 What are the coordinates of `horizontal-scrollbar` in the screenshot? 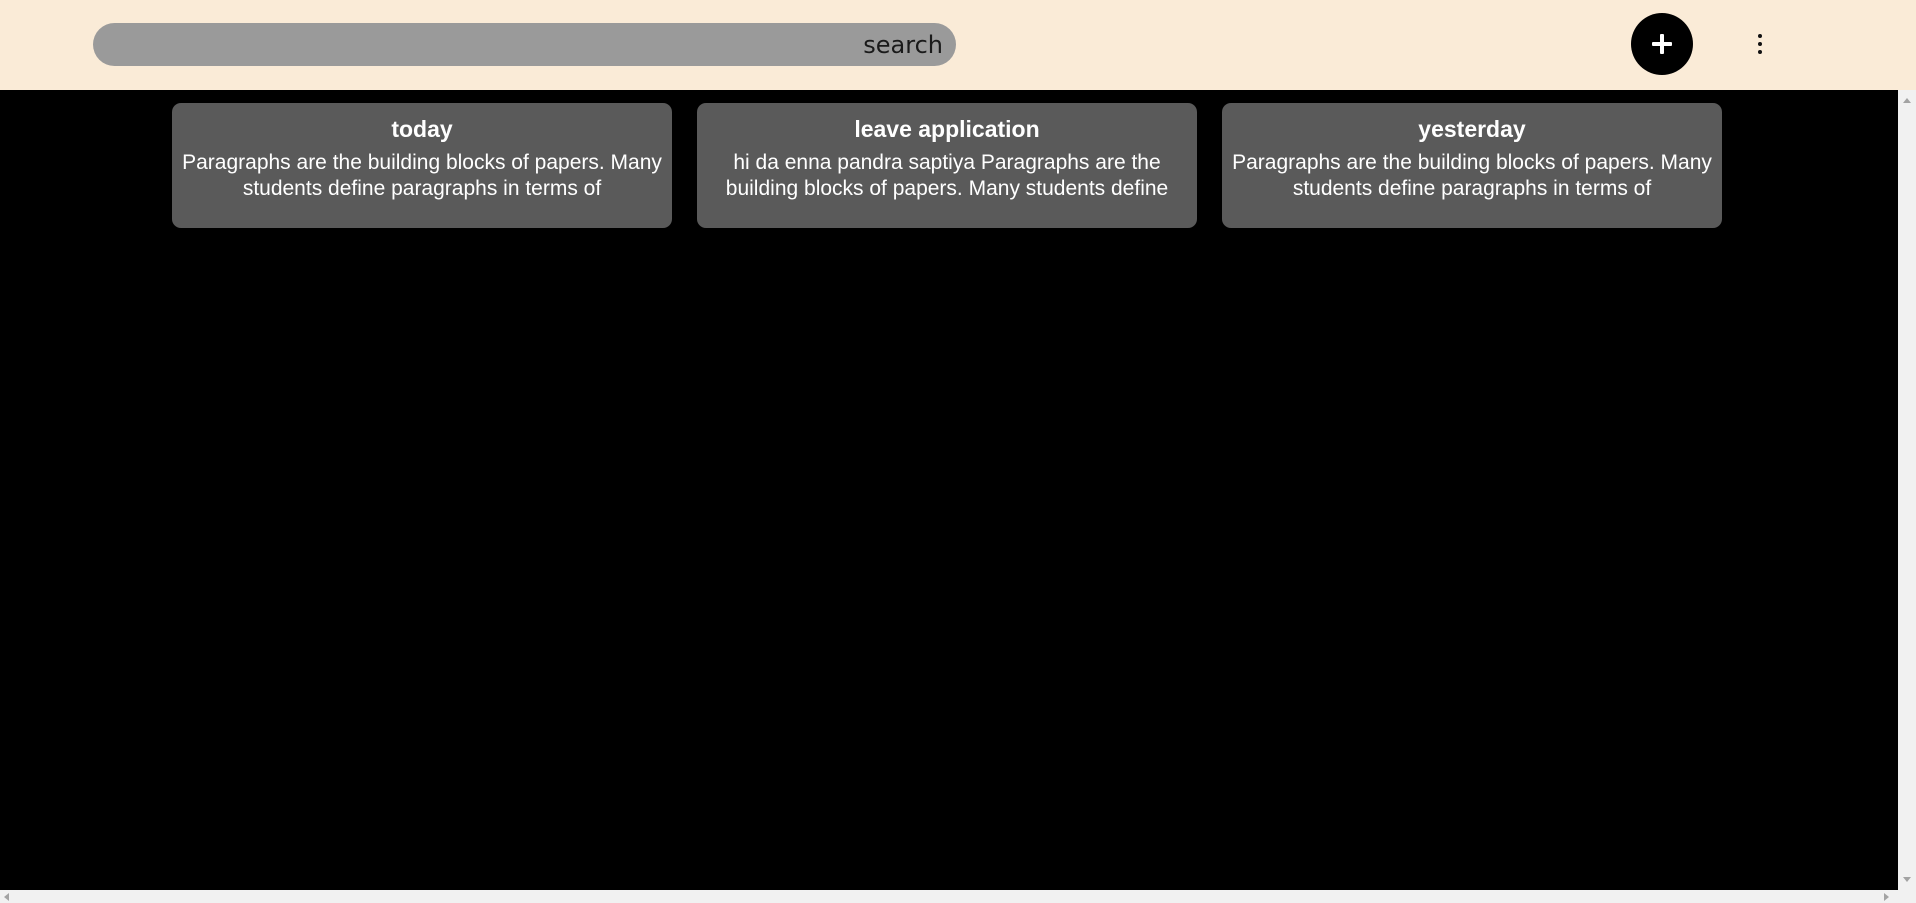 It's located at (958, 896).